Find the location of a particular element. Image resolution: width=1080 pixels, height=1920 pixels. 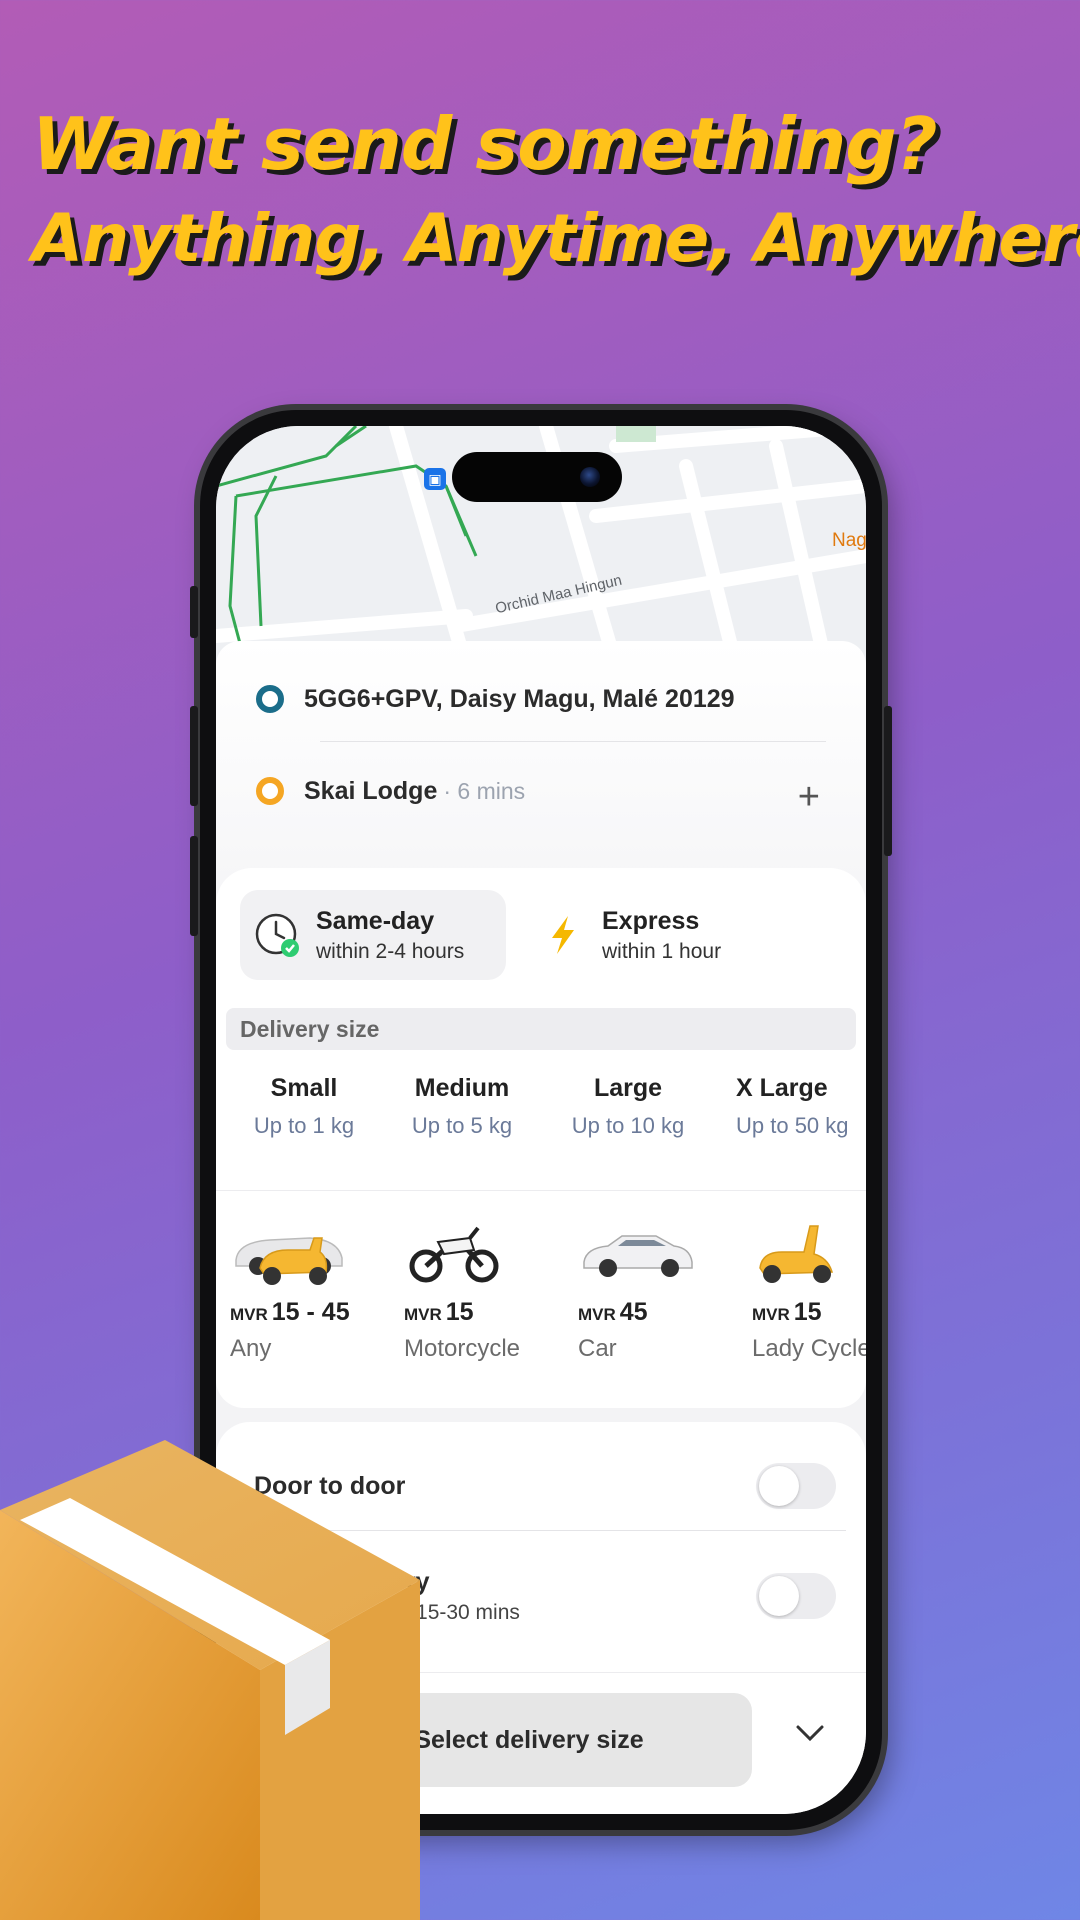

vehicle-option-lady-cycle: MVR 15 Lady Cycle is located at coordinates (809, 1285).